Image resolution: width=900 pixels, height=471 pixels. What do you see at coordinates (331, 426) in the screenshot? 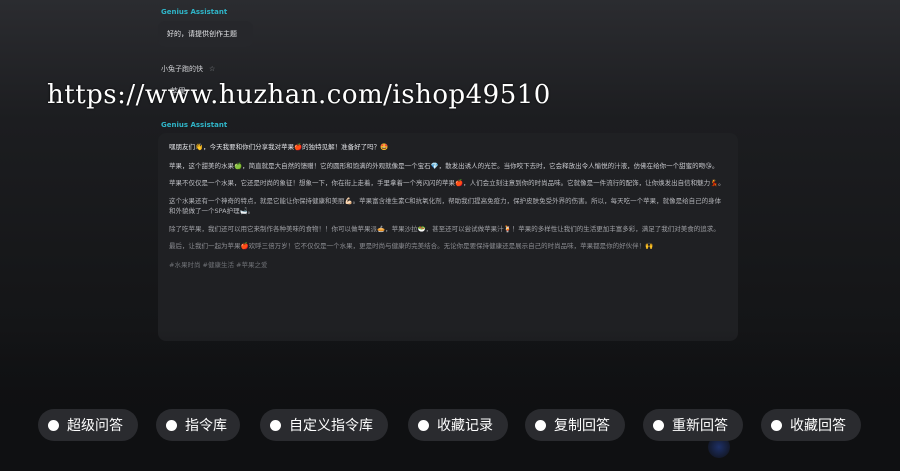
I see `action-label: 自定义指令库` at bounding box center [331, 426].